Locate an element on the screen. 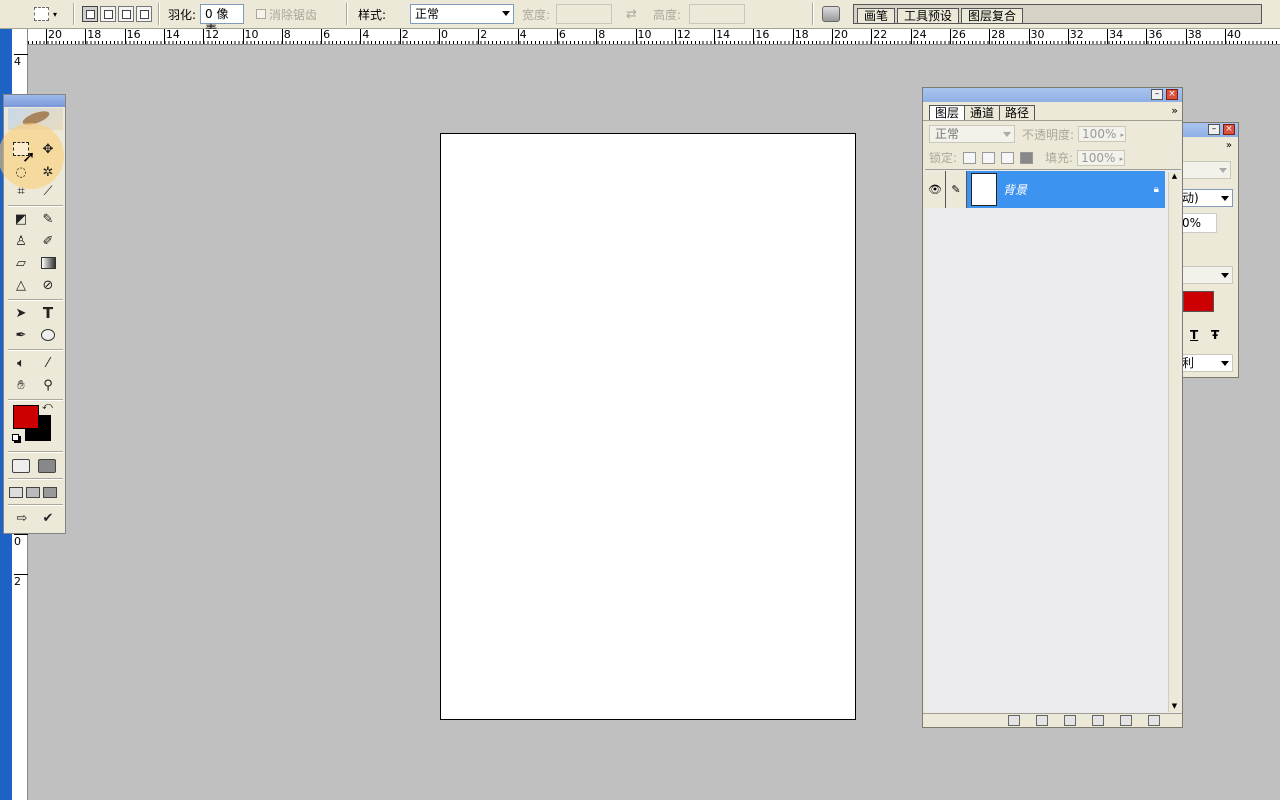 The height and width of the screenshot is (800, 1280). leading-select: 动) is located at coordinates (1206, 198).